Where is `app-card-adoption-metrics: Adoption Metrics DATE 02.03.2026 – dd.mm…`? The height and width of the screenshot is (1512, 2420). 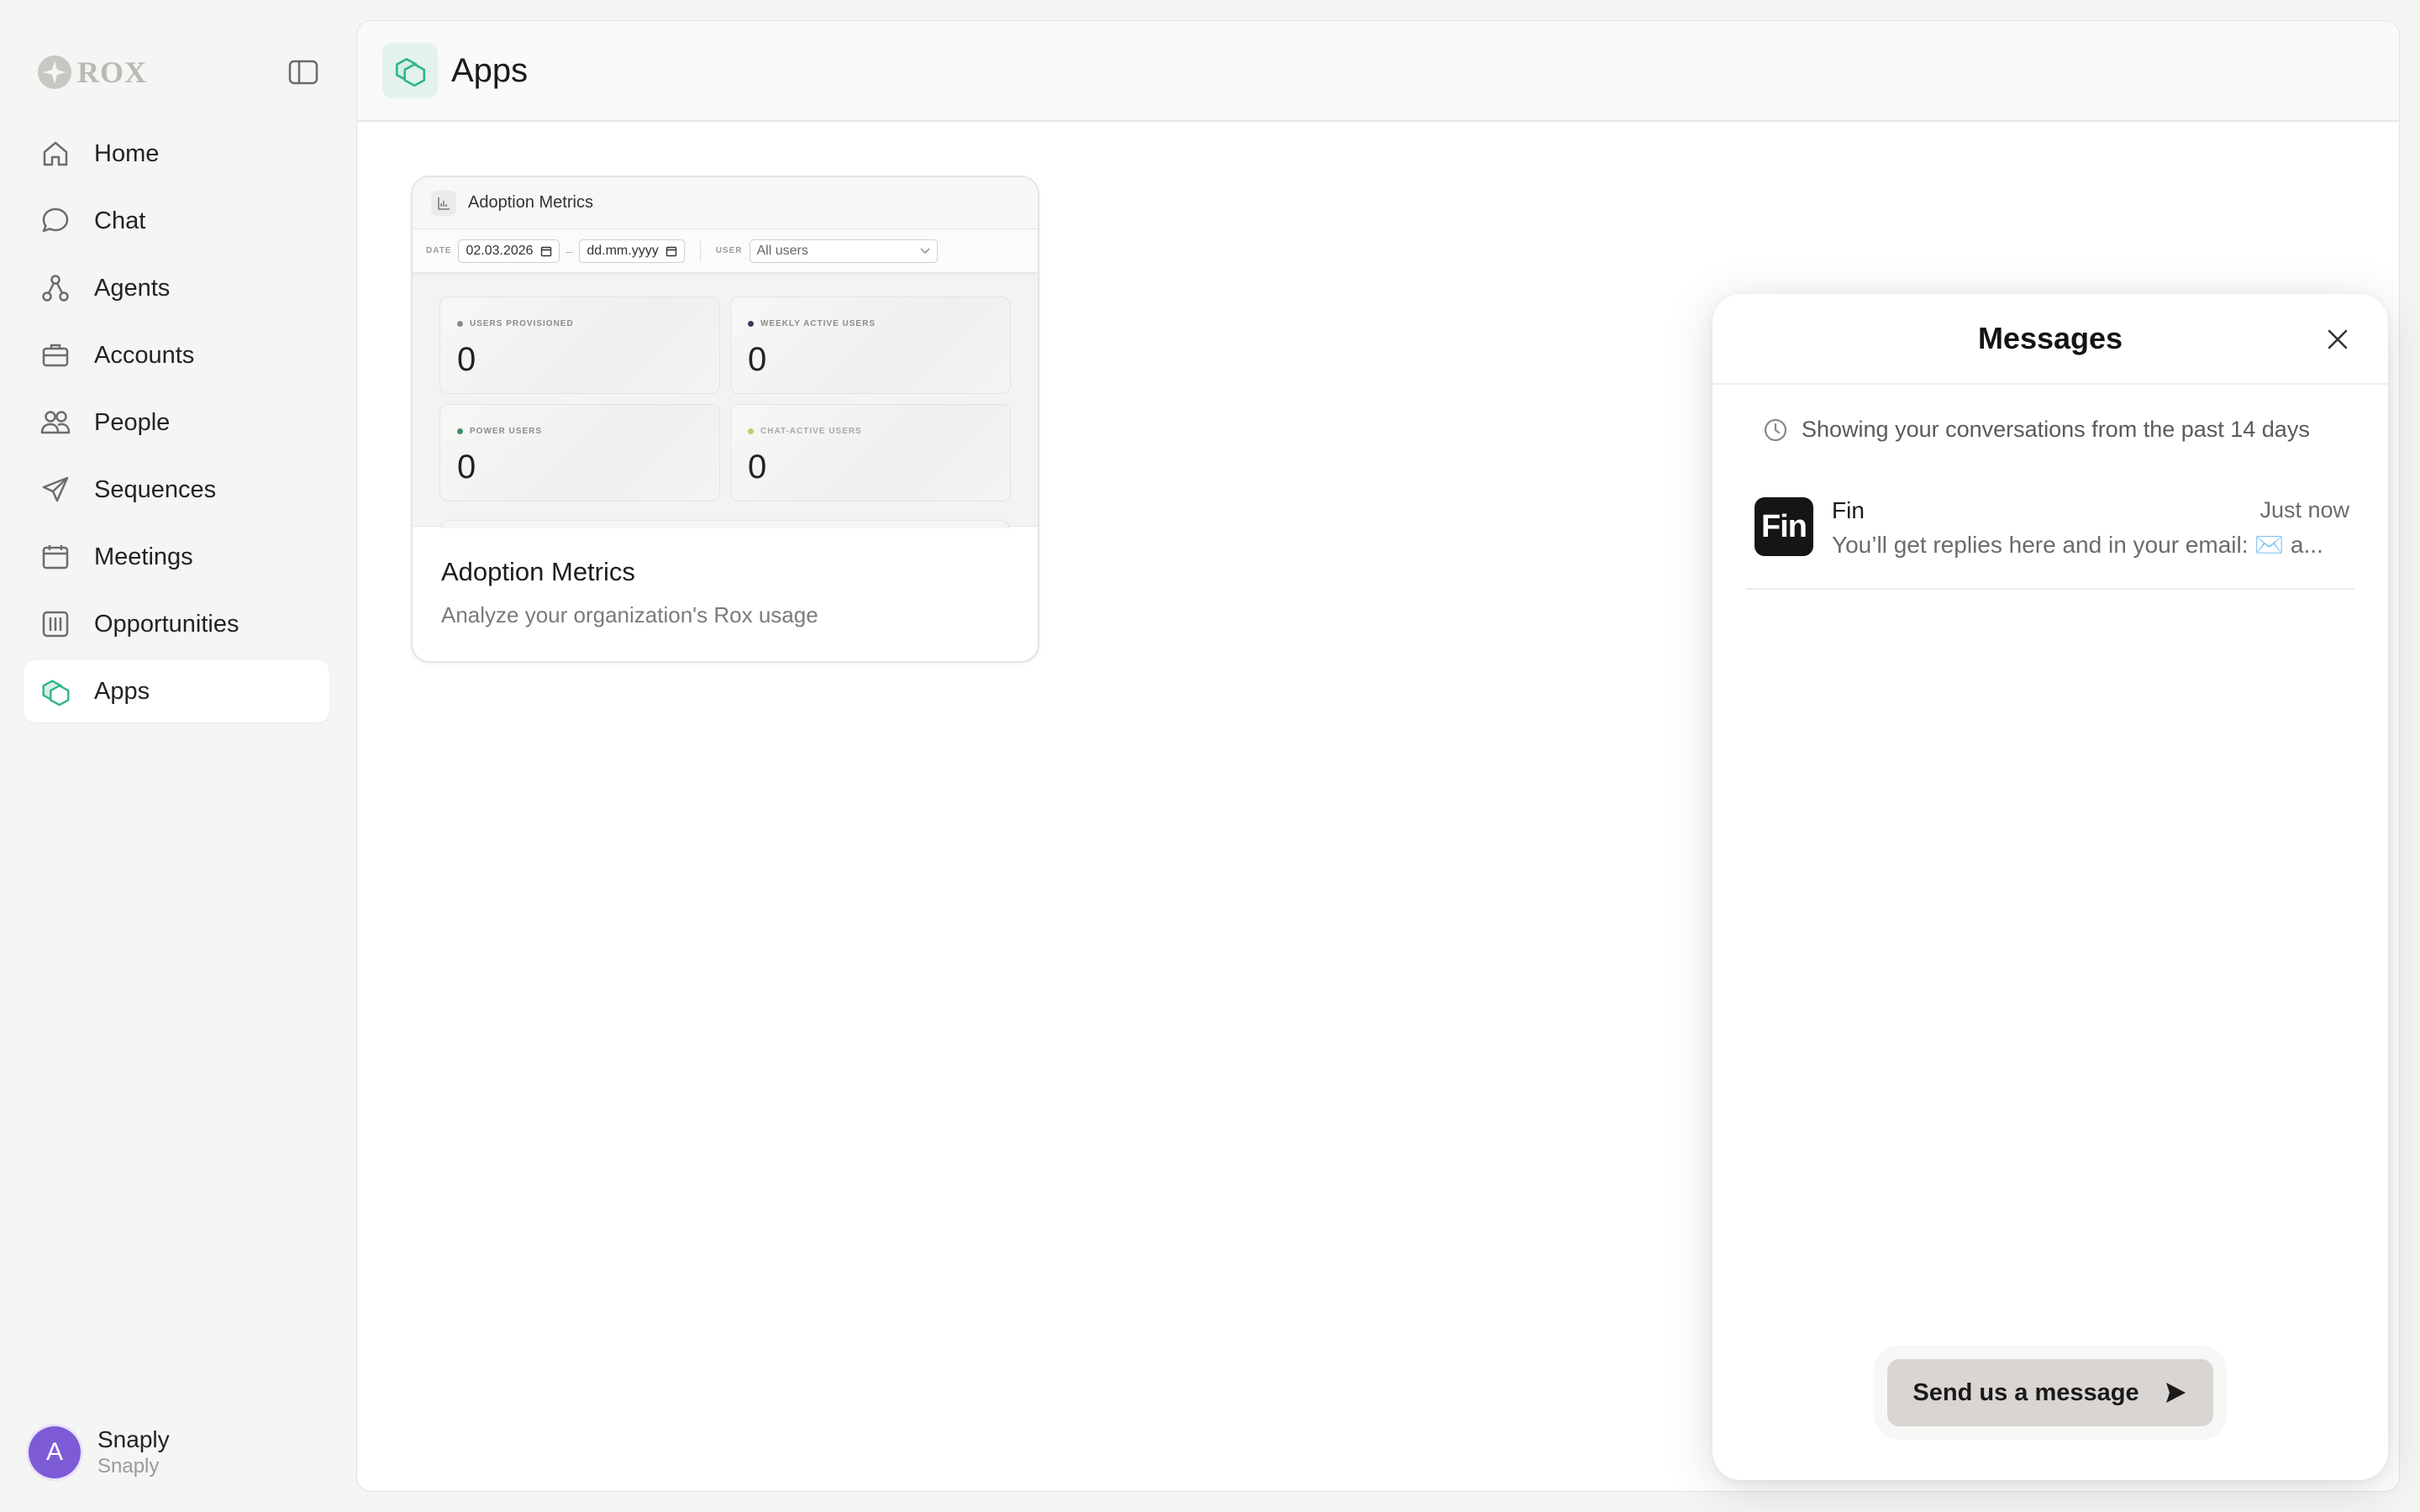 app-card-adoption-metrics: Adoption Metrics DATE 02.03.2026 – dd.mm… is located at coordinates (725, 419).